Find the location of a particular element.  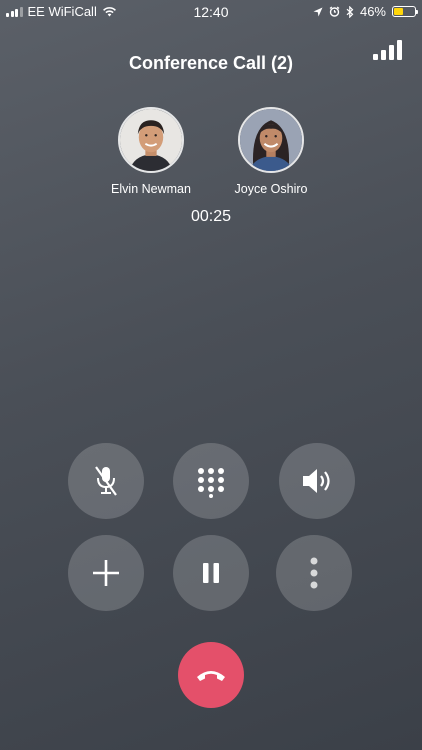

hold-button is located at coordinates (211, 573).